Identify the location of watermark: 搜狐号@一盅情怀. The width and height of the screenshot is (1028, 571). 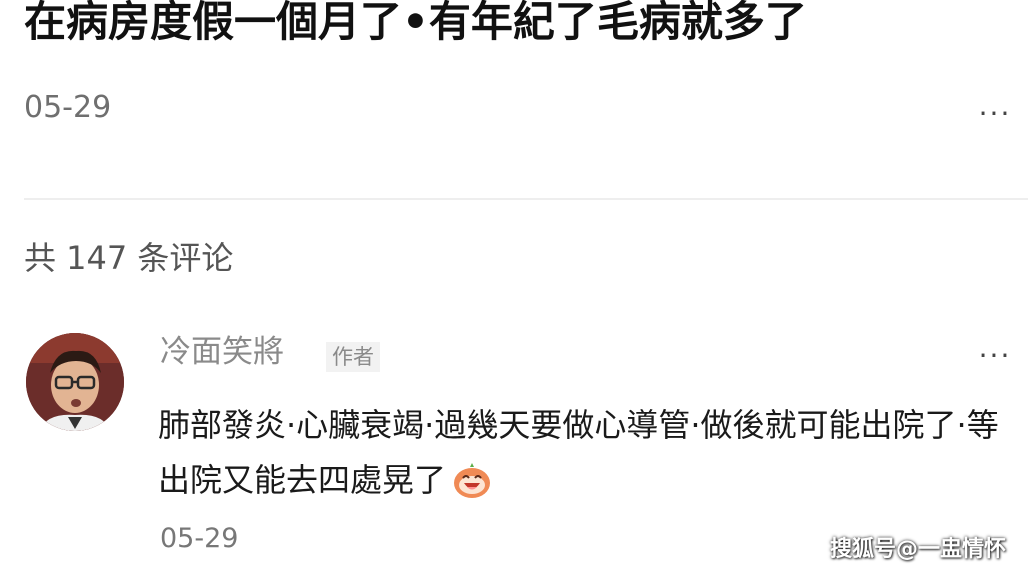
(917, 549).